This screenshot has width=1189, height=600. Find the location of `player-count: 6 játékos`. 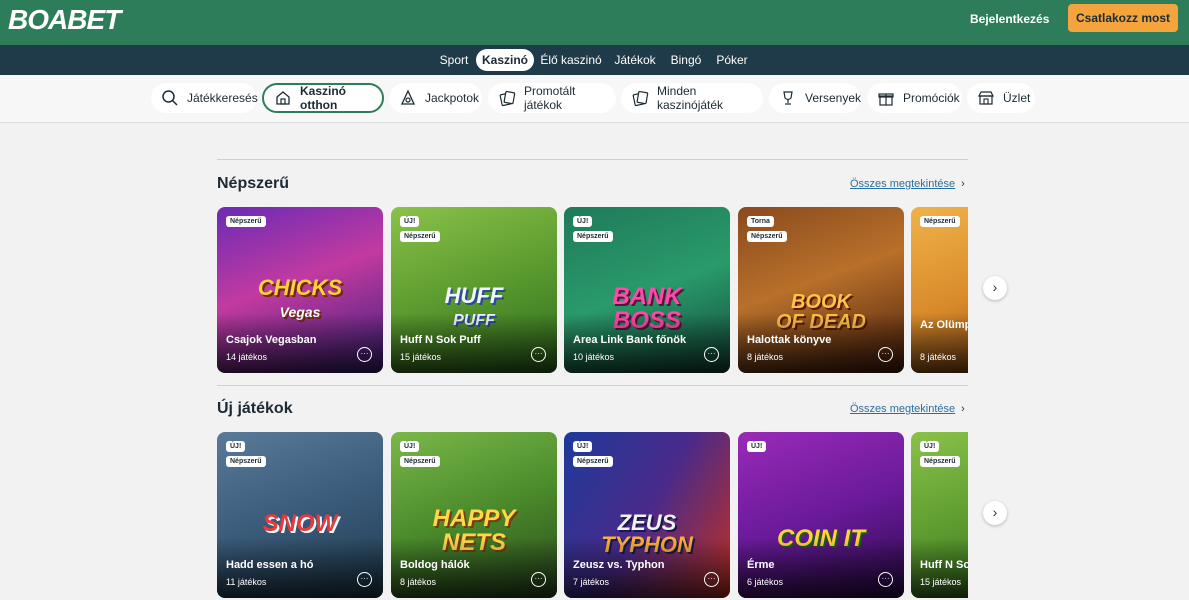

player-count: 6 játékos is located at coordinates (765, 582).